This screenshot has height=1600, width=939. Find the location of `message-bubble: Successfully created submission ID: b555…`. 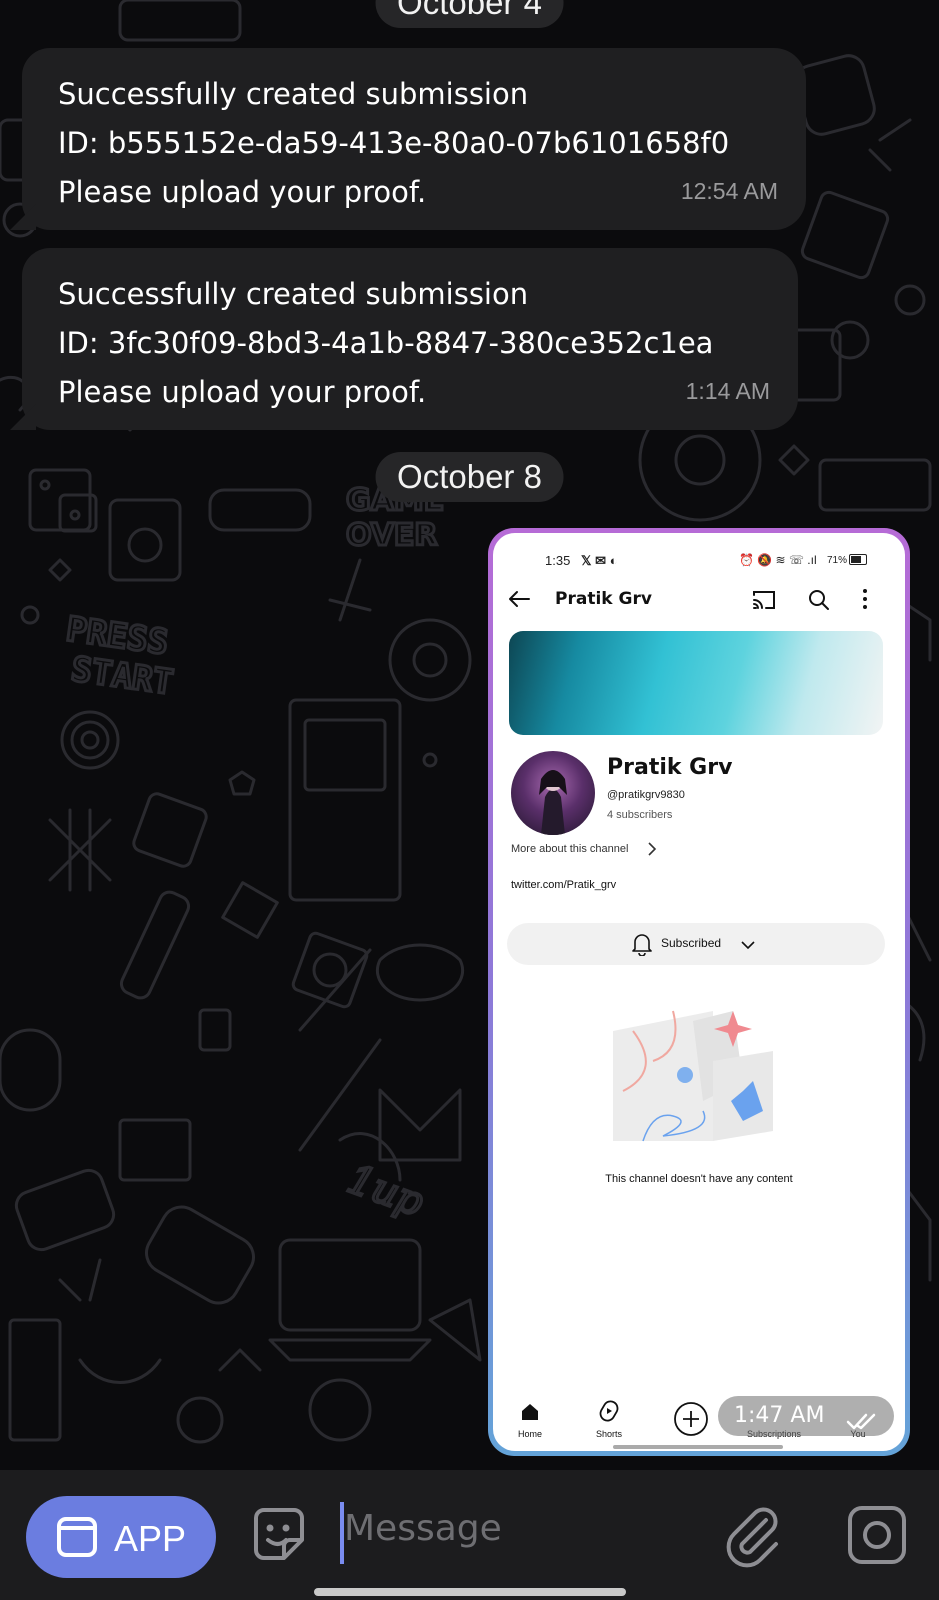

message-bubble: Successfully created submission ID: b555… is located at coordinates (408, 139).